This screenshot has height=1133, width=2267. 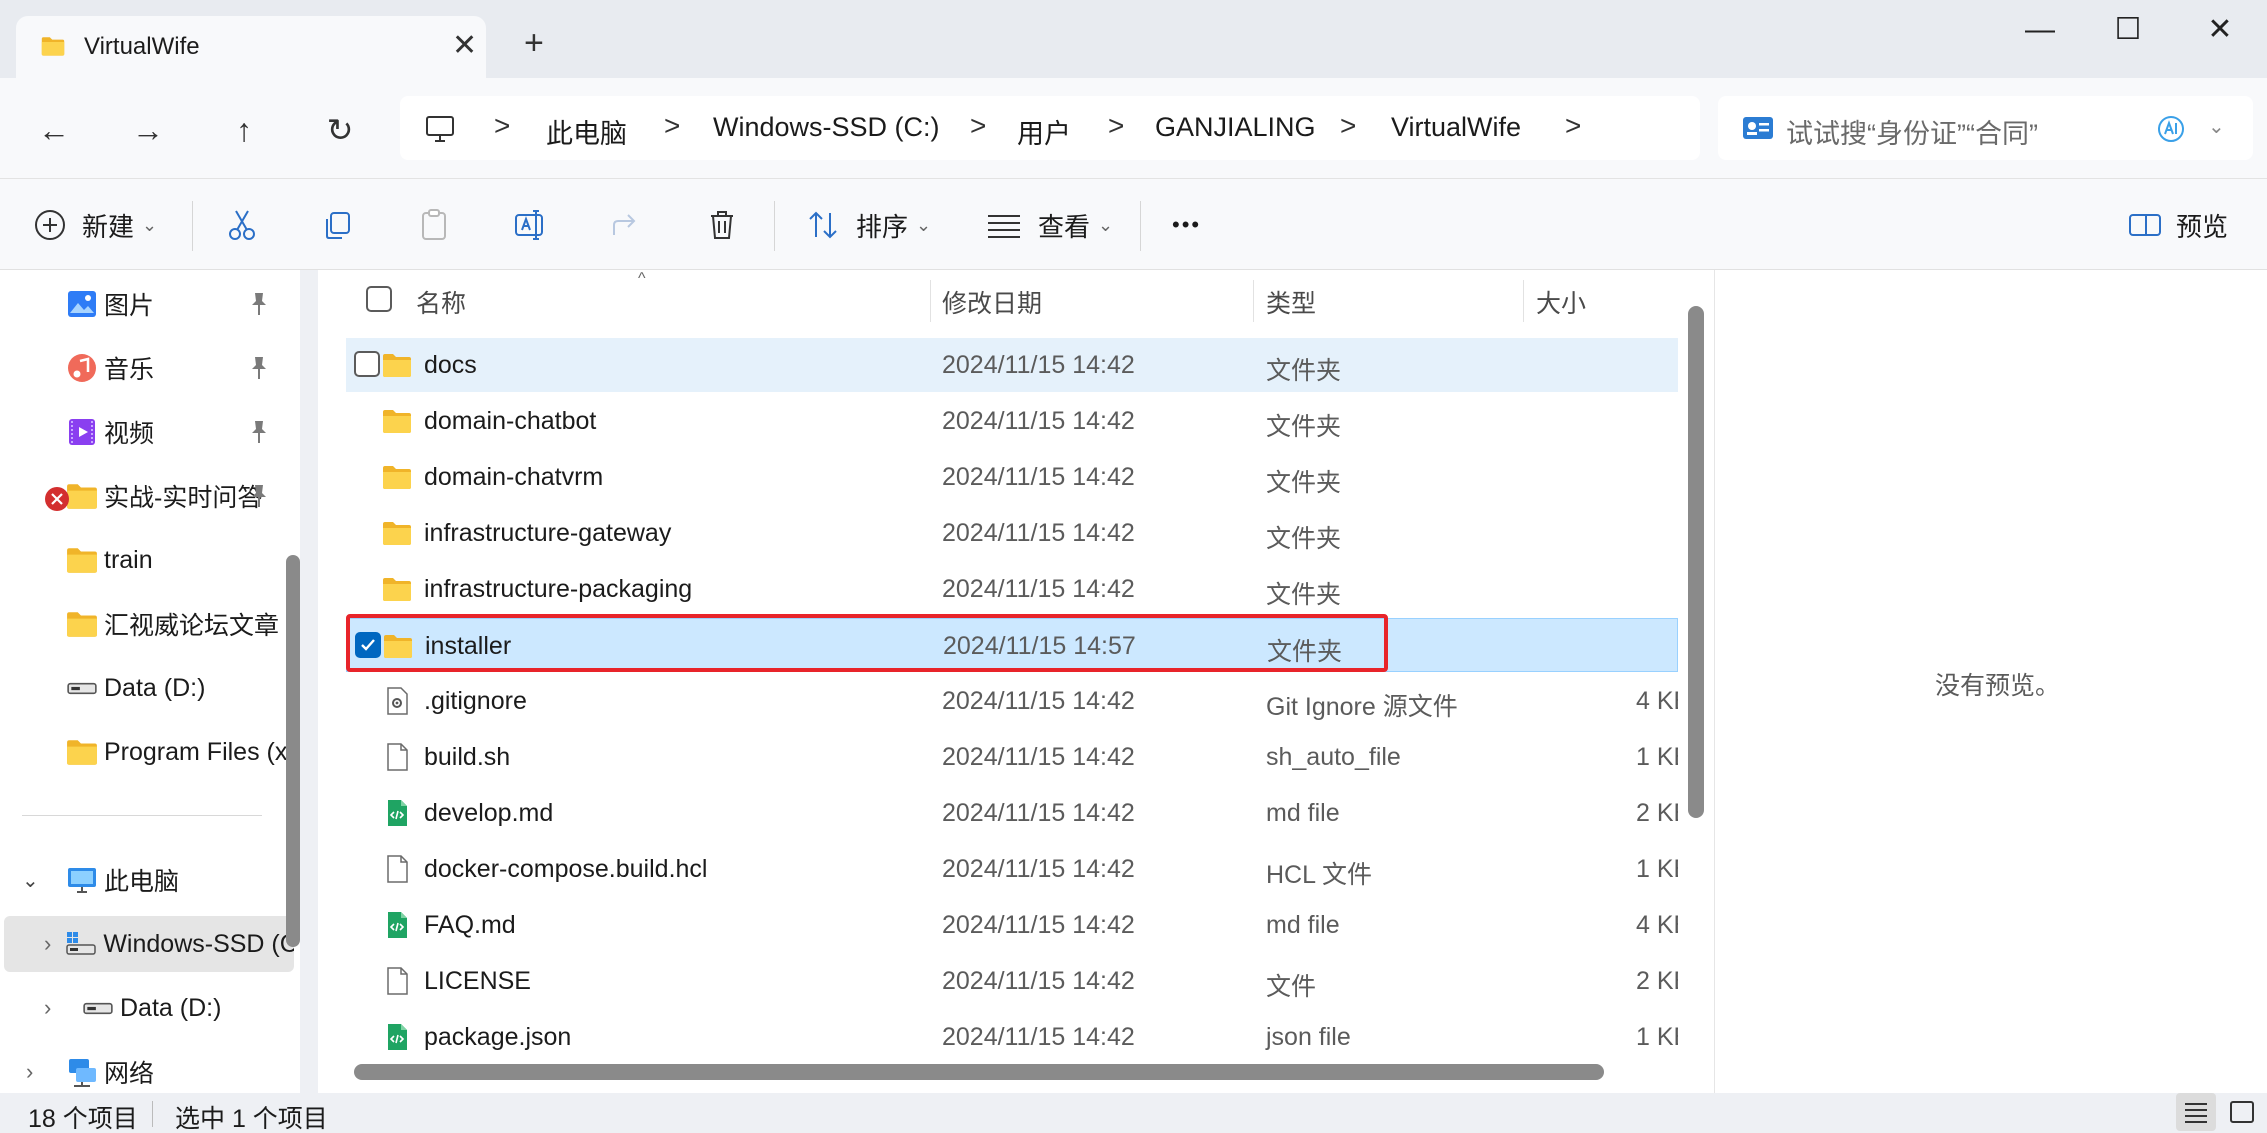 What do you see at coordinates (464, 45) in the screenshot?
I see `close-tab-icon: ✕` at bounding box center [464, 45].